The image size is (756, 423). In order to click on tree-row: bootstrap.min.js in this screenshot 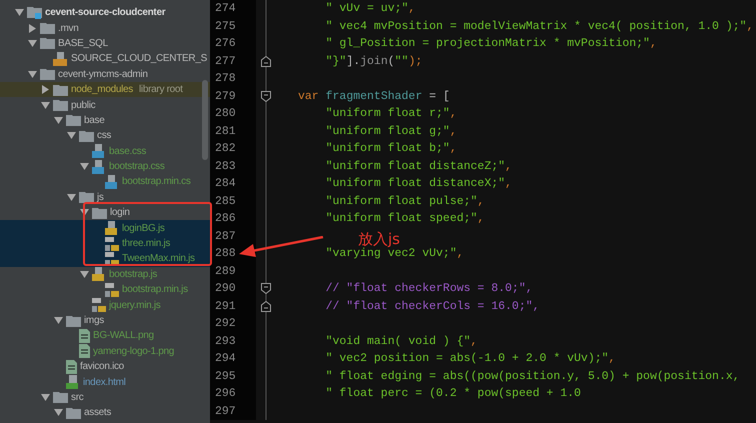, I will do `click(105, 290)`.